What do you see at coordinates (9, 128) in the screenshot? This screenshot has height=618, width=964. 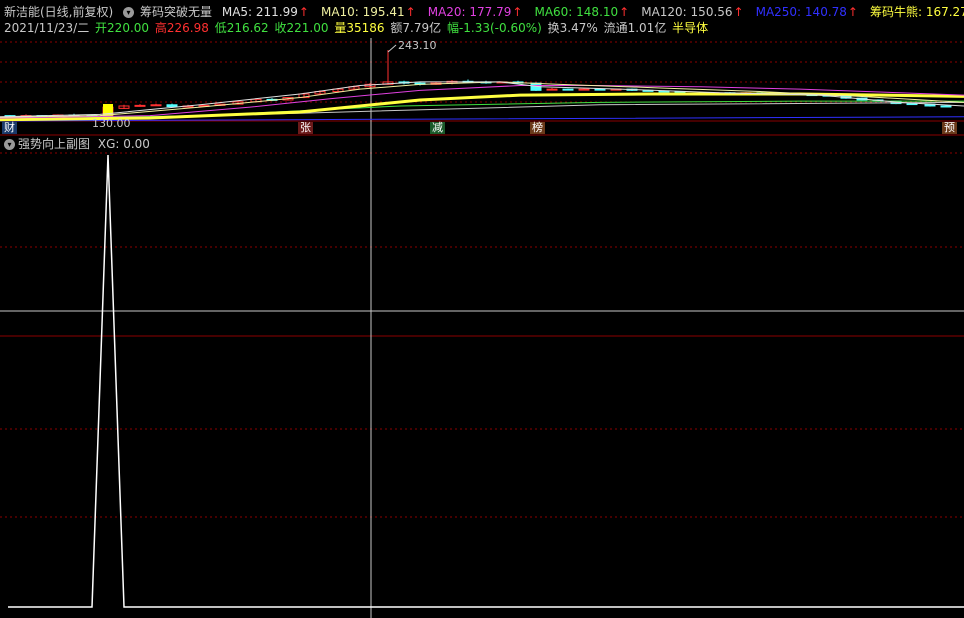 I see `marker-finance: 财` at bounding box center [9, 128].